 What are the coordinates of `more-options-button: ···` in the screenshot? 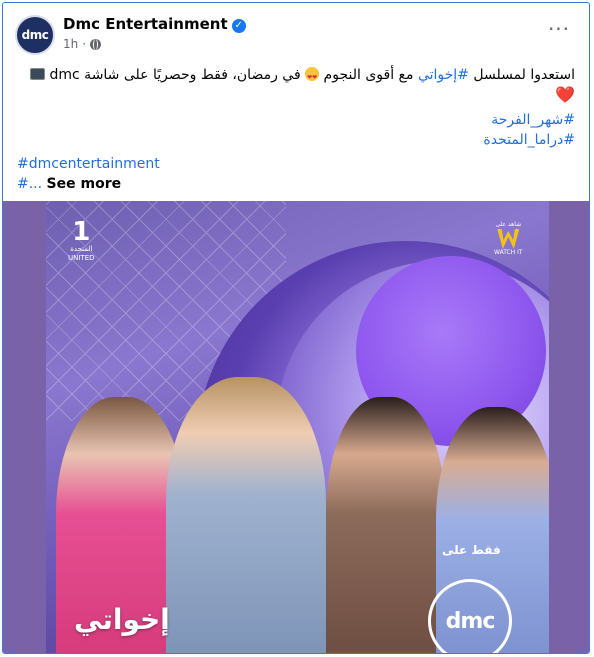 It's located at (559, 32).